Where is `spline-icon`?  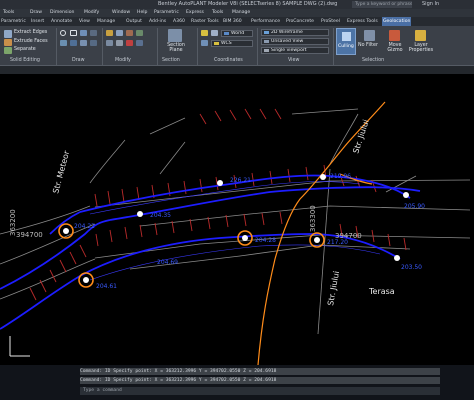 spline-icon is located at coordinates (83, 43).